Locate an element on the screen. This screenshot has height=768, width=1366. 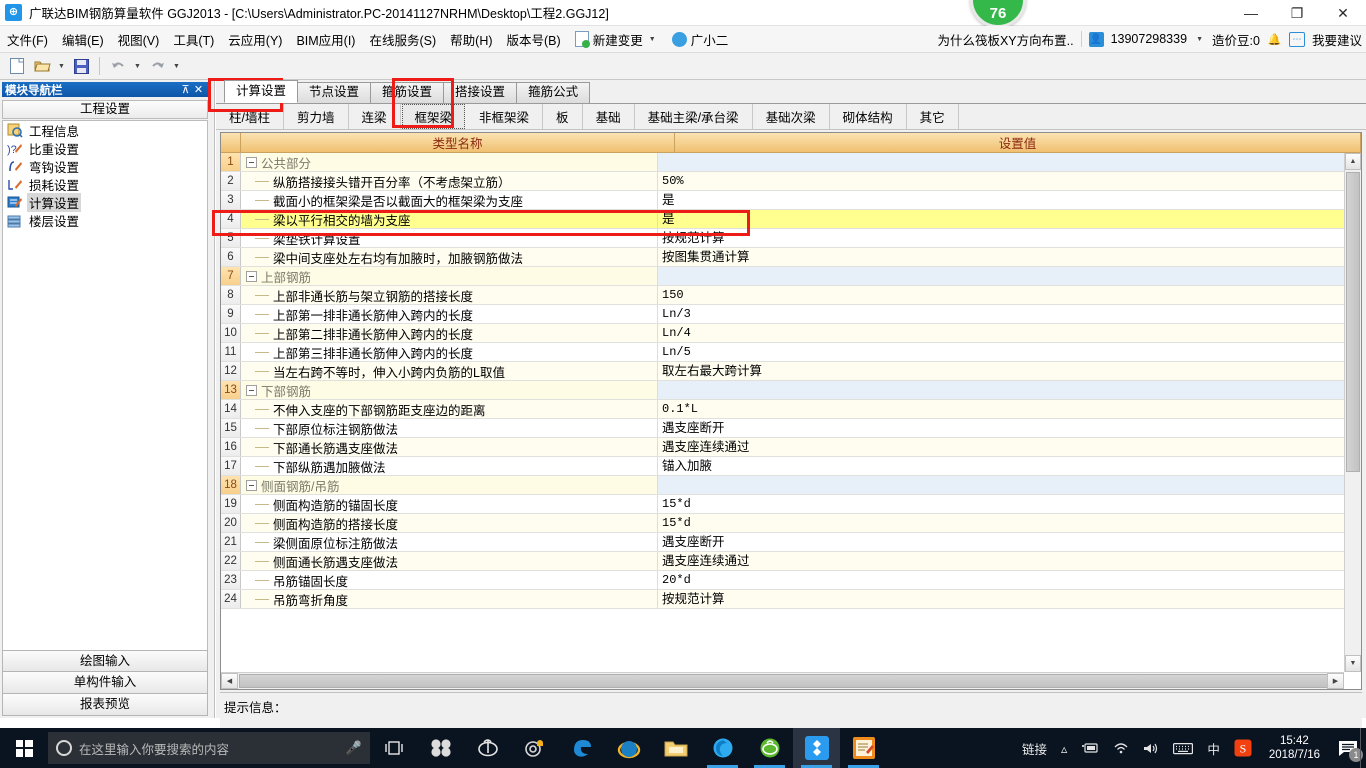
sidebar-item-floor-settings: 楼层设置 is located at coordinates (105, 220).